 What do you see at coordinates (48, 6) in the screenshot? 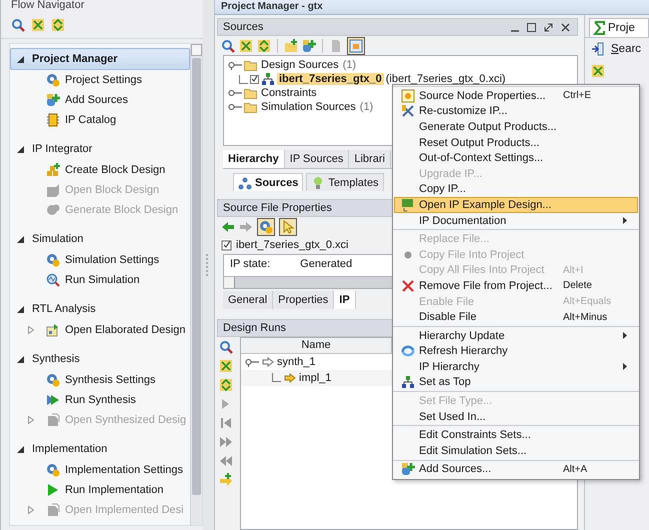
I see `panel-title: Flow Navigator` at bounding box center [48, 6].